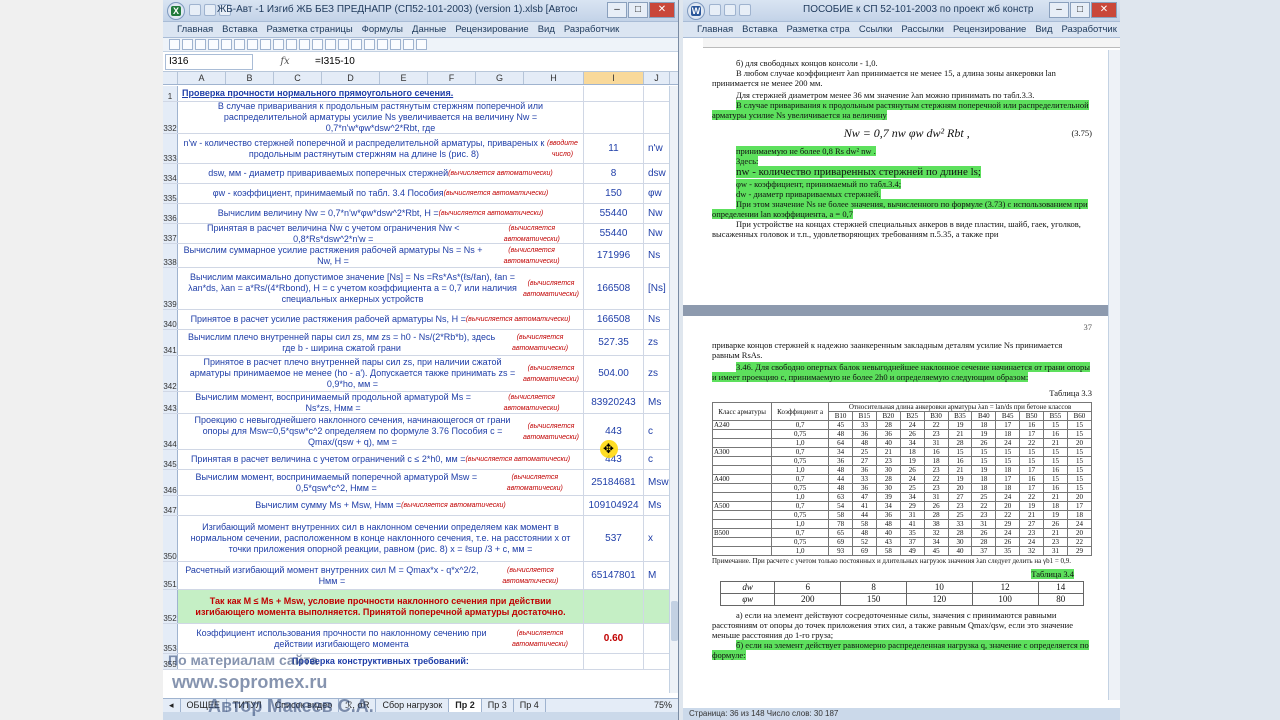 Image resolution: width=1280 pixels, height=720 pixels. What do you see at coordinates (351, 78) in the screenshot?
I see `column-header: D` at bounding box center [351, 78].